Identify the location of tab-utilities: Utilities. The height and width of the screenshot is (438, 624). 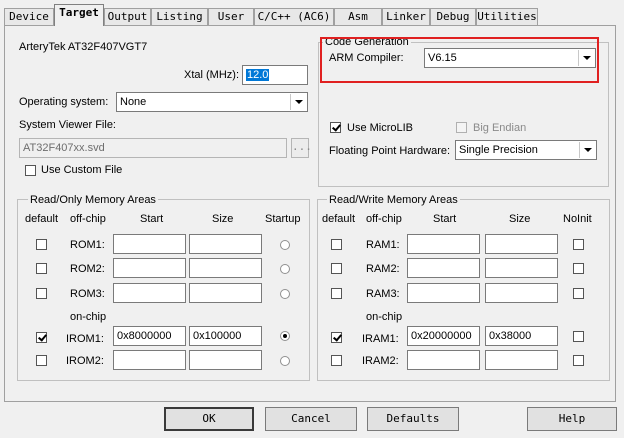
(507, 16).